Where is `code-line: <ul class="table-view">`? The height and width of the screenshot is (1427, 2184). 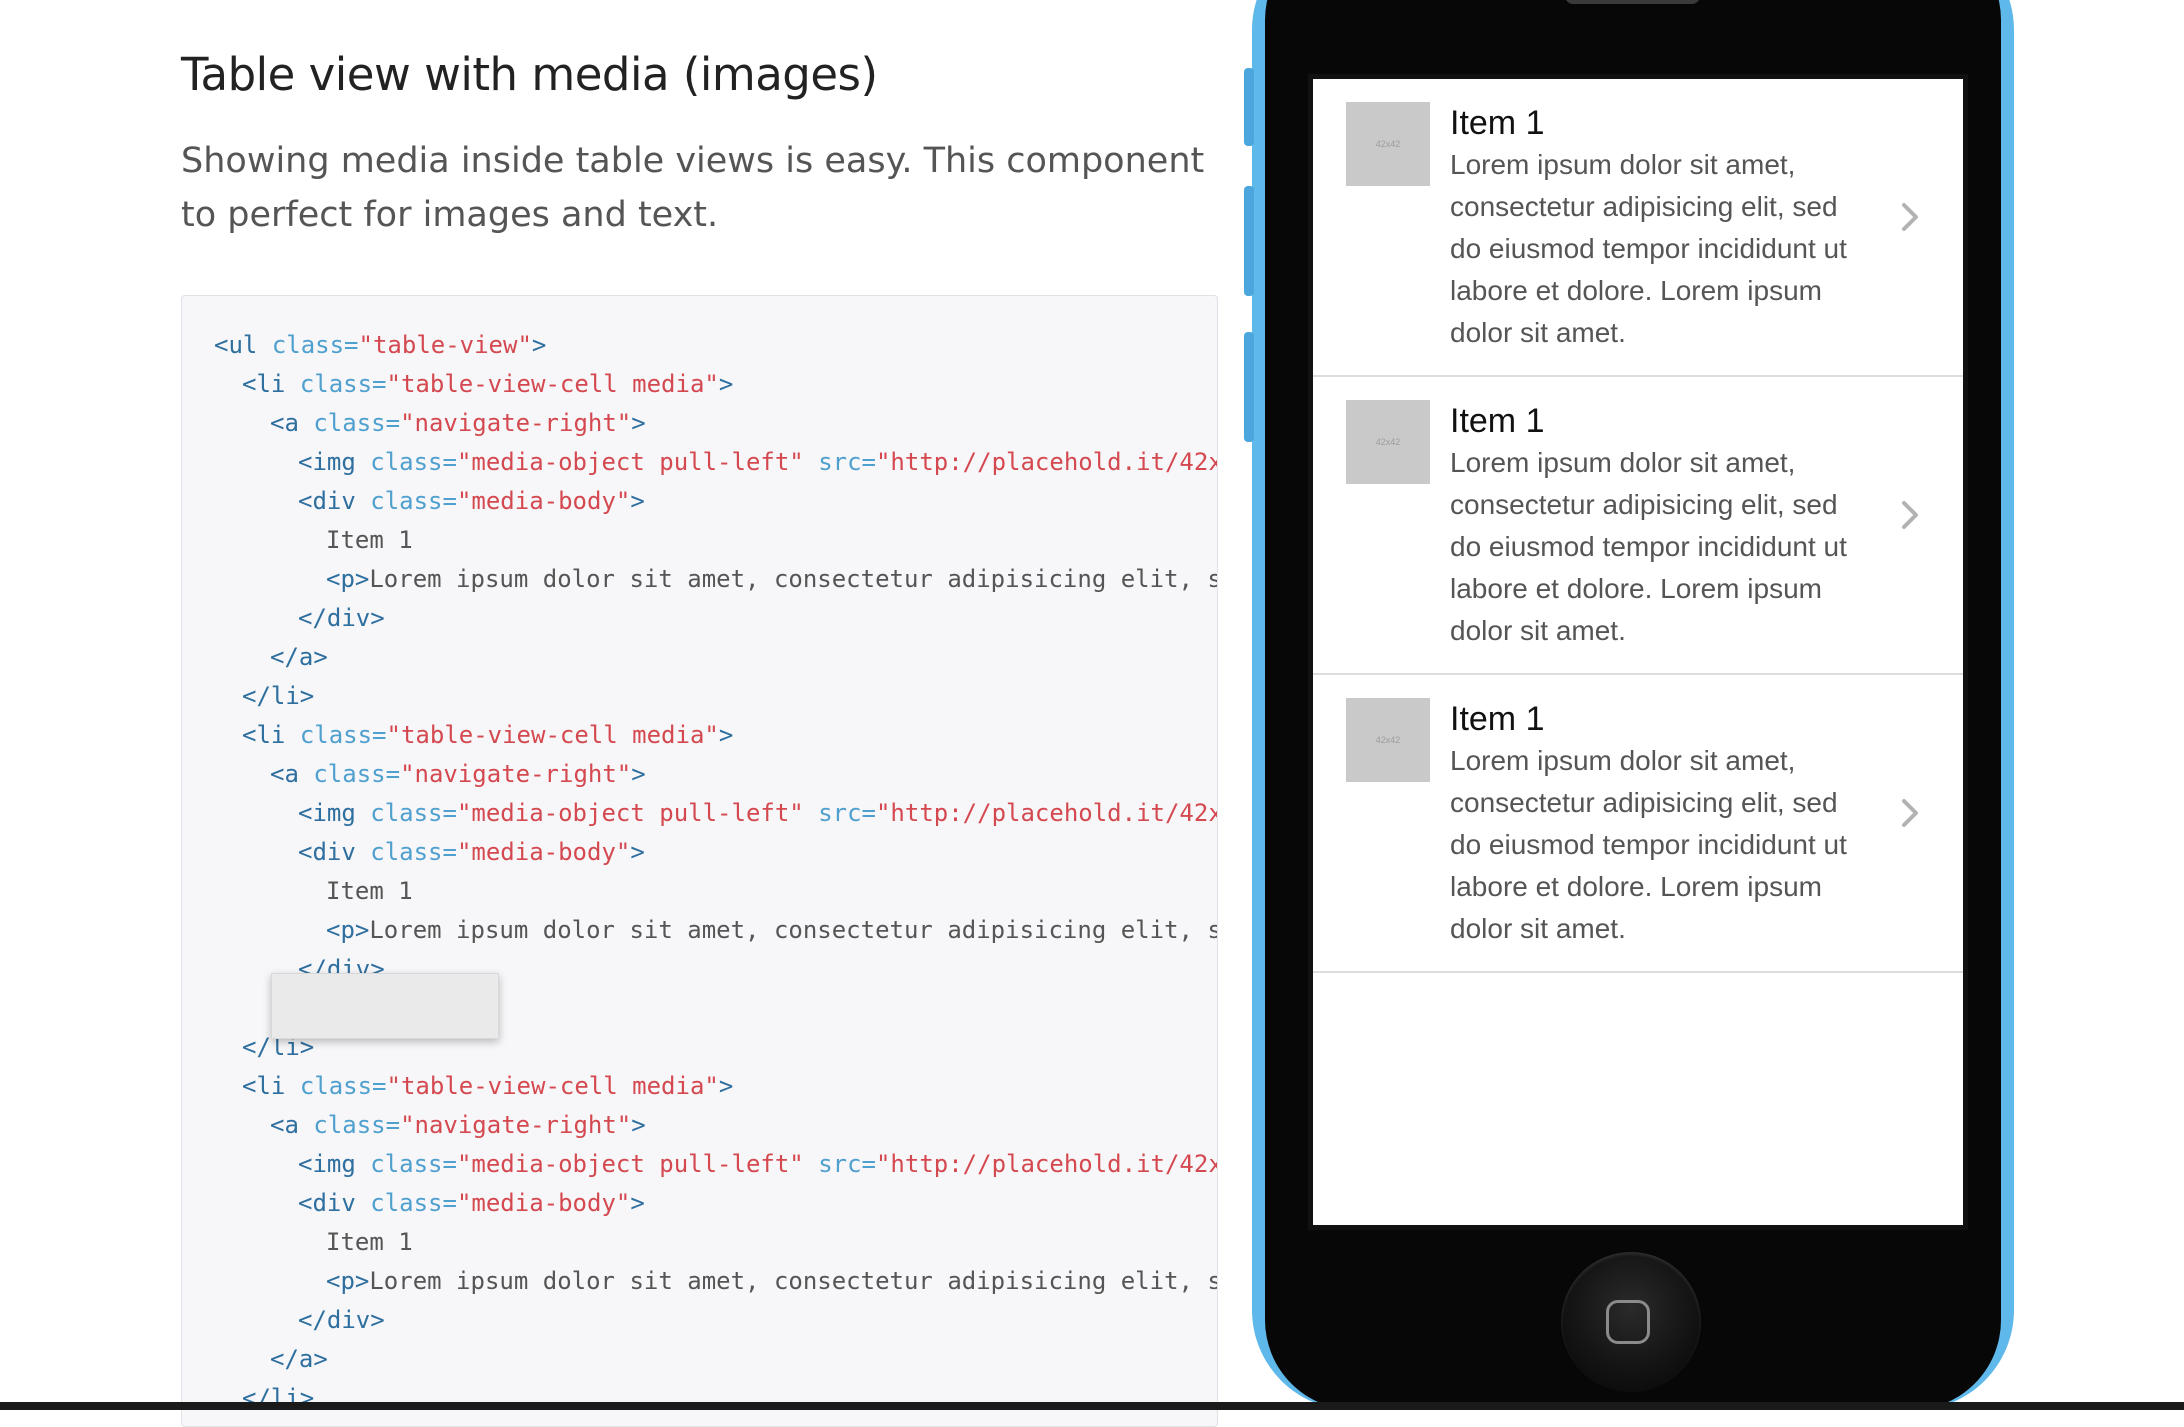
code-line: <ul class="table-view"> is located at coordinates (380, 345).